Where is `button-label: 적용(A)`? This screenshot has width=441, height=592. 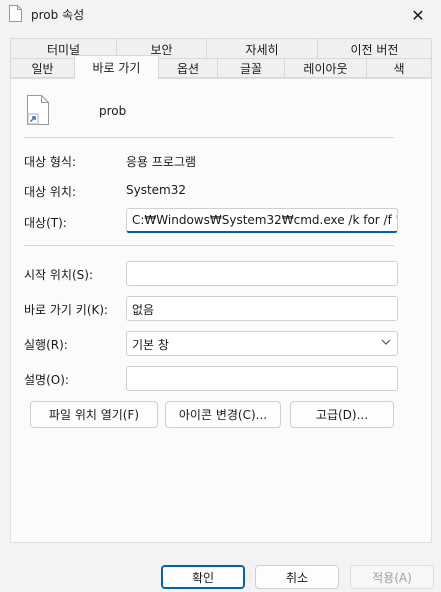
button-label: 적용(A) is located at coordinates (392, 577).